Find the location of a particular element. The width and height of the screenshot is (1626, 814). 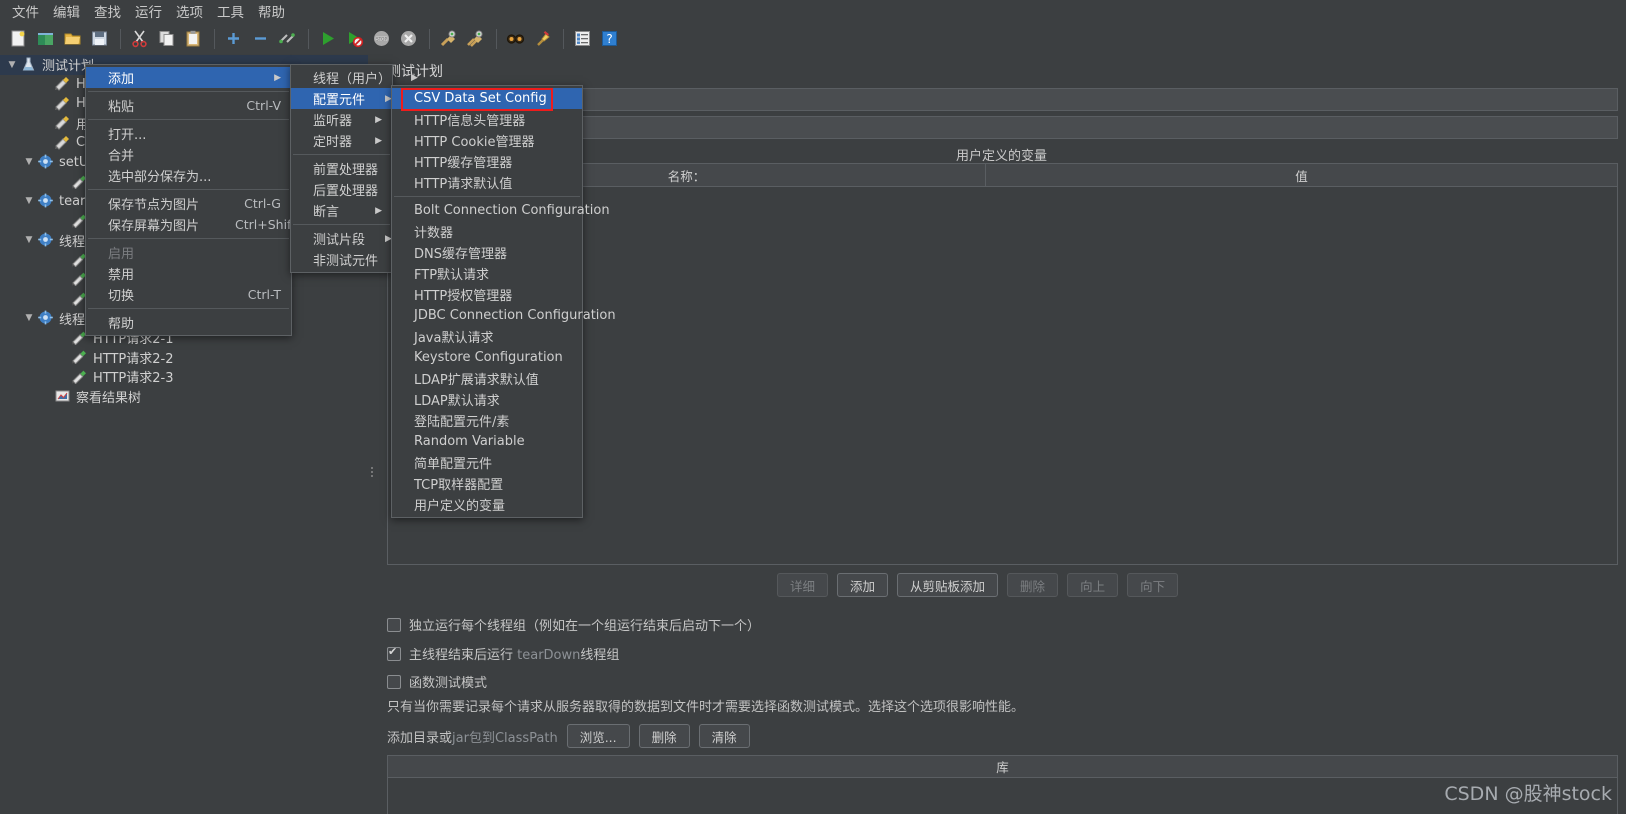

shutdown-icon is located at coordinates (408, 39).